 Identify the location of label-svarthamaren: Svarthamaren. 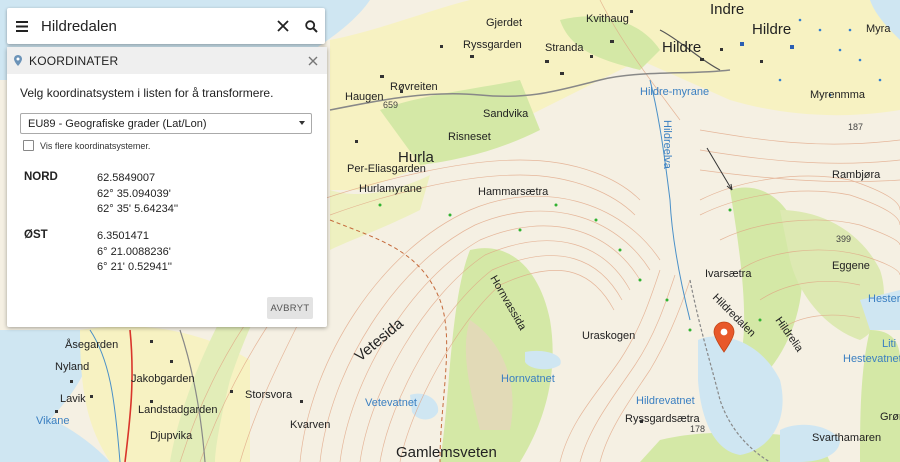
(846, 438).